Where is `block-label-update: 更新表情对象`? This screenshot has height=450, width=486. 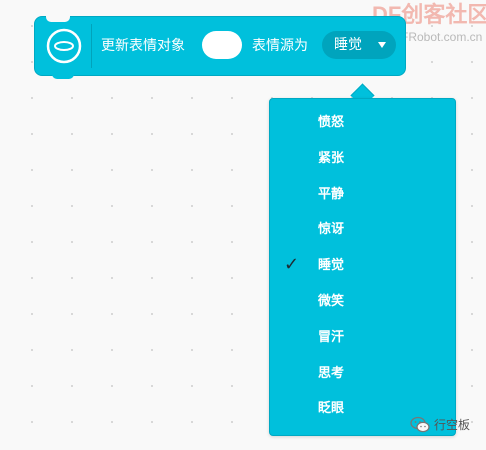
block-label-update: 更新表情对象 is located at coordinates (143, 46).